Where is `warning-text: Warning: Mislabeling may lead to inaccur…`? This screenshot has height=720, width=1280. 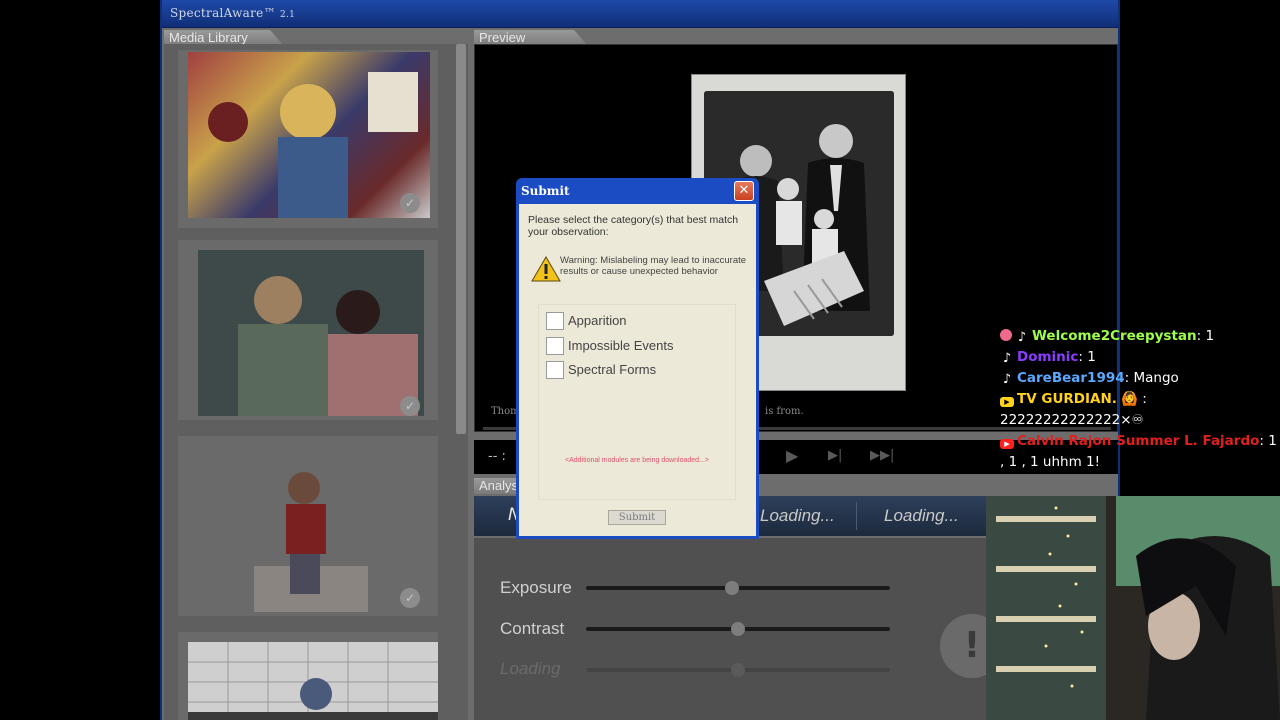 warning-text: Warning: Mislabeling may lead to inaccur… is located at coordinates (653, 266).